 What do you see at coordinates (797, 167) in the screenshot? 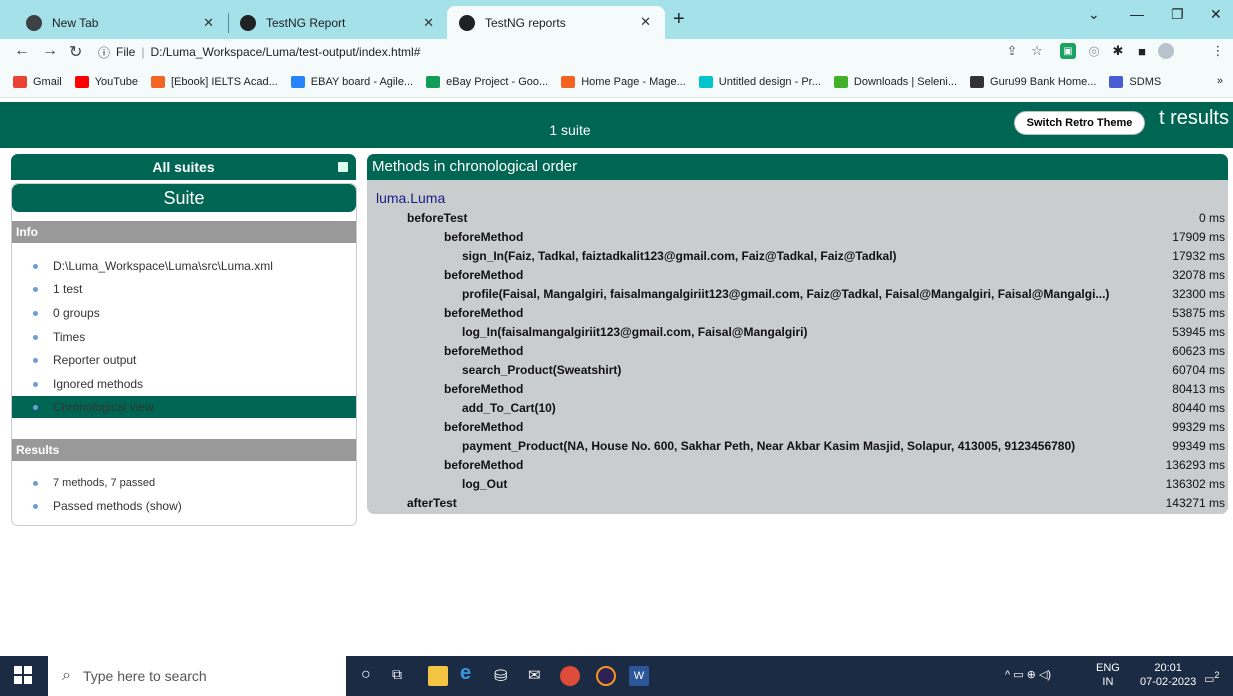
I see `main-panel-title: Methods in chronological order` at bounding box center [797, 167].